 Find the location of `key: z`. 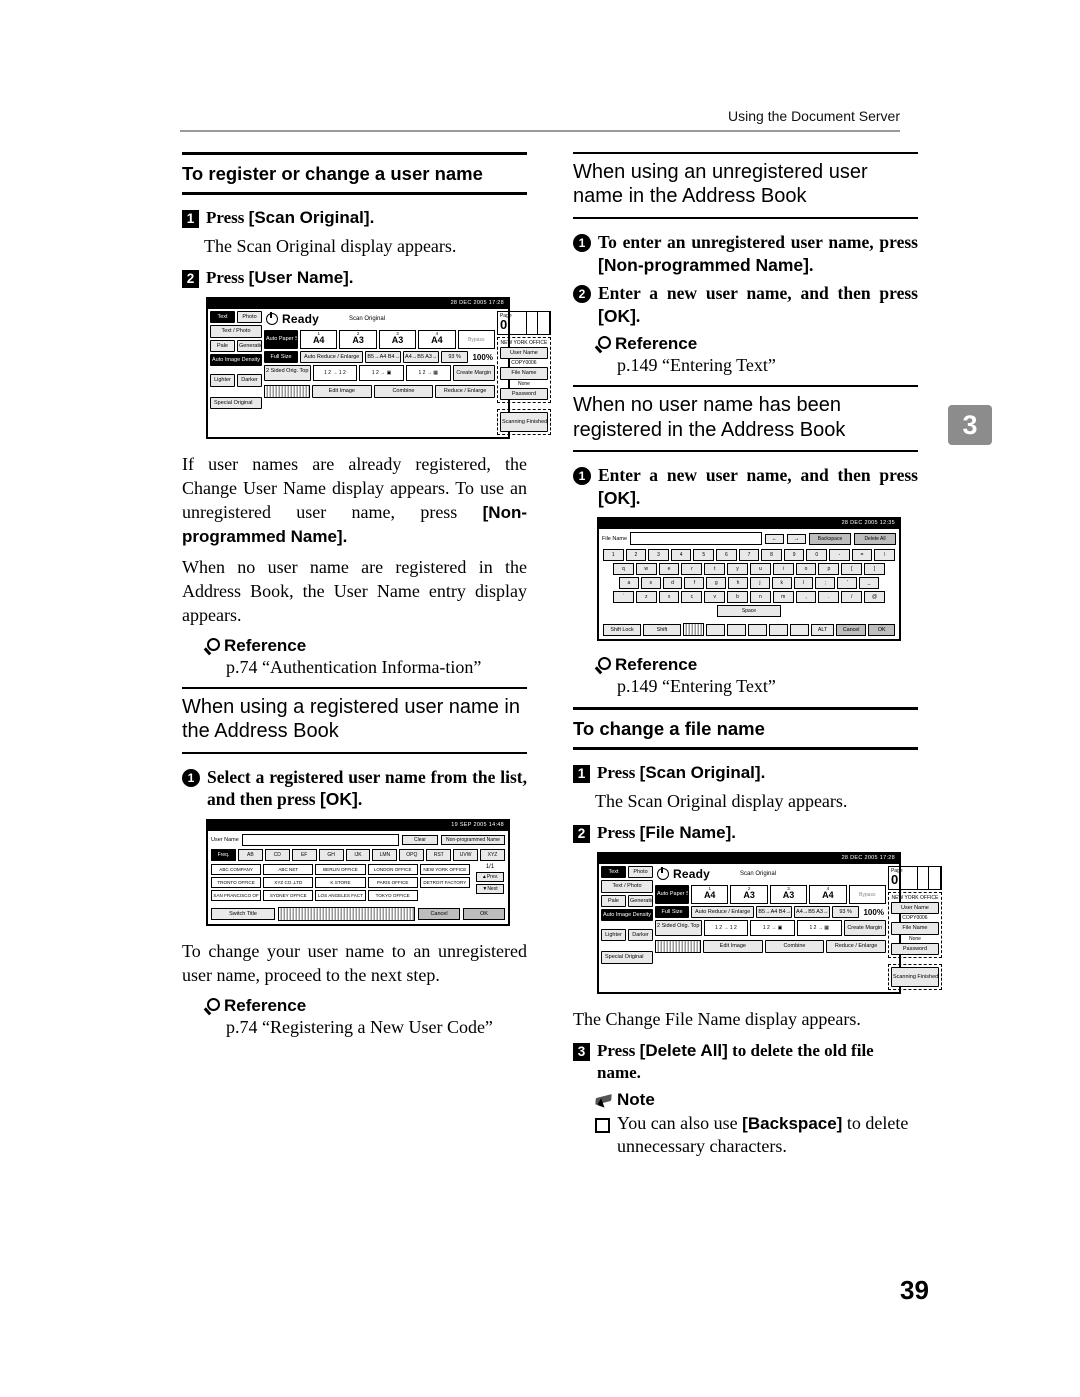

key: z is located at coordinates (646, 597).